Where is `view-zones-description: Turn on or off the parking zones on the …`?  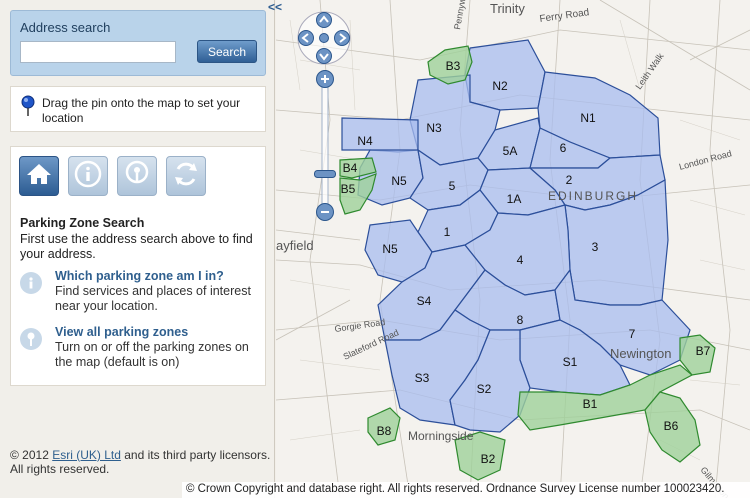
view-zones-description: Turn on or off the parking zones on the … is located at coordinates (152, 354).